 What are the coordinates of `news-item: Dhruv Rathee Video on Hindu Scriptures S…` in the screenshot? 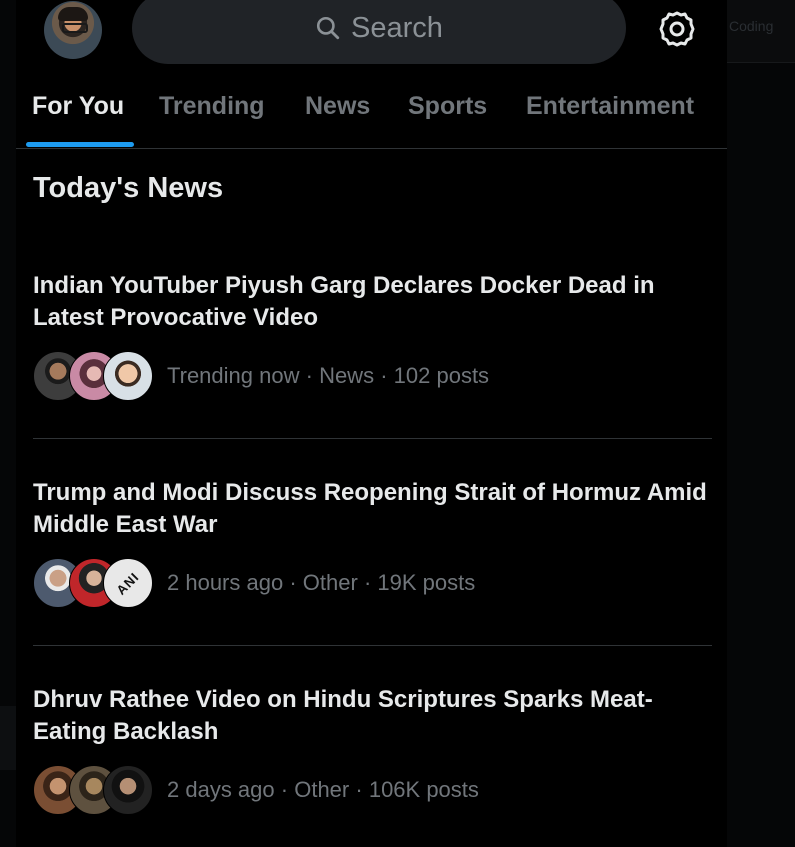 It's located at (373, 750).